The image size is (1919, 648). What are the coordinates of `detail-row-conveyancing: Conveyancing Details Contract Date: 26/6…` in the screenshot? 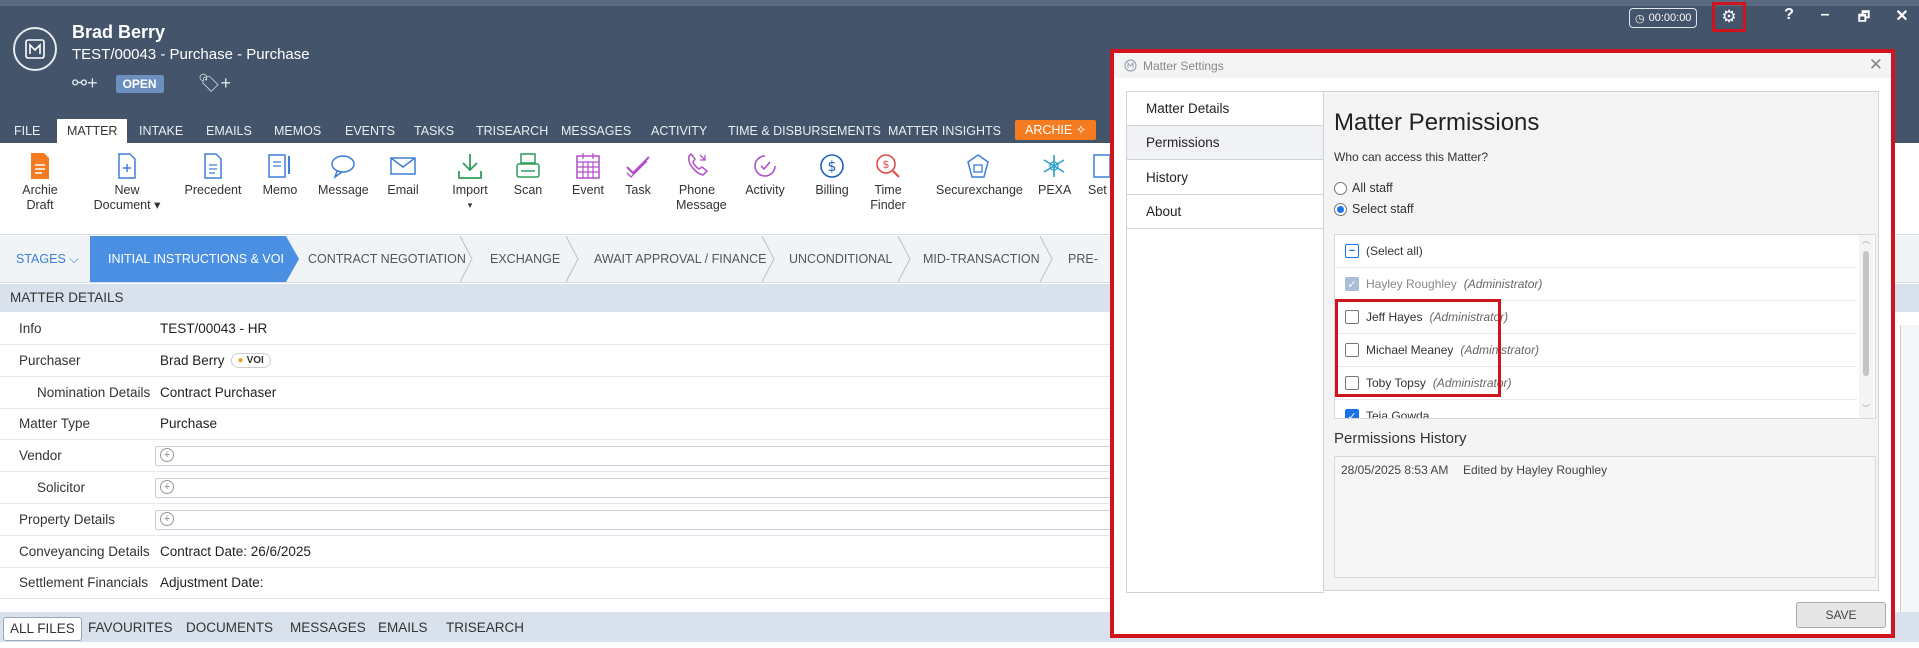 It's located at (570, 552).